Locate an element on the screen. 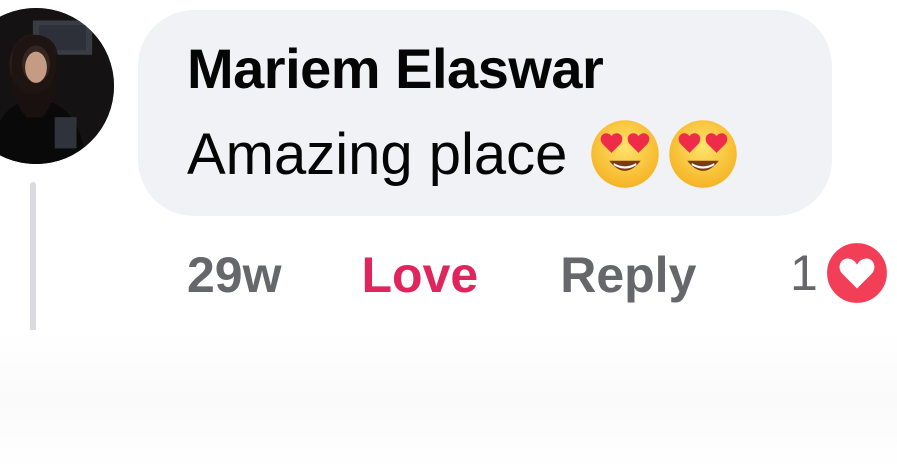 This screenshot has width=897, height=470. comment-actions: 29w Love Reply is located at coordinates (441, 275).